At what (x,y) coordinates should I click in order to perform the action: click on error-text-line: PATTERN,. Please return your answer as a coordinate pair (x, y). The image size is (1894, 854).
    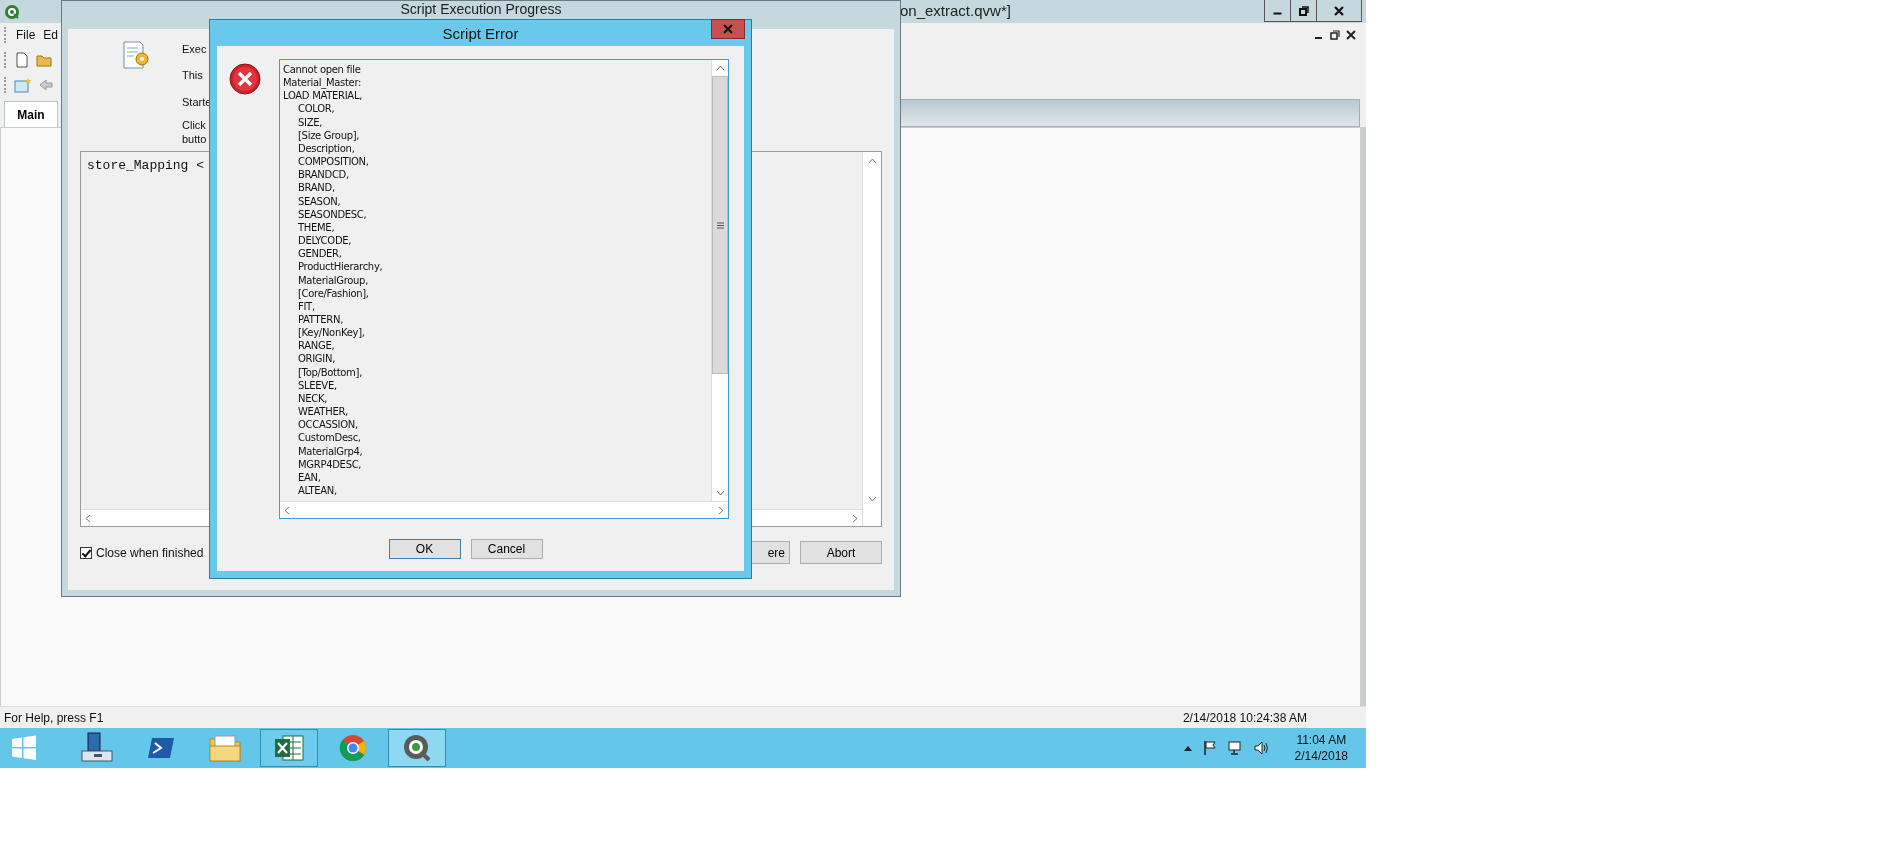
    Looking at the image, I should click on (321, 319).